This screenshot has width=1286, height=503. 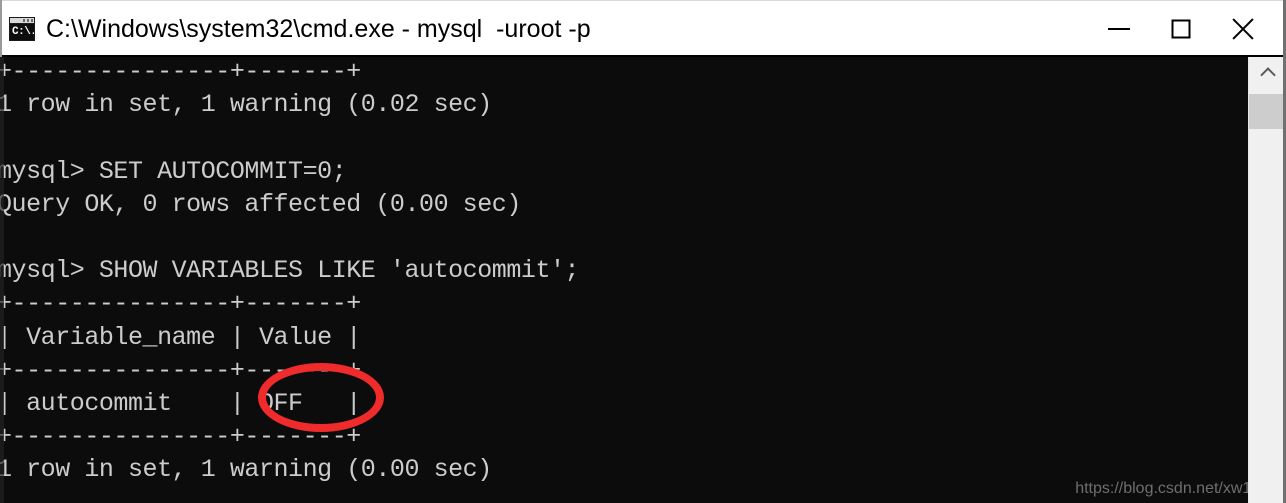 What do you see at coordinates (1243, 29) in the screenshot?
I see `close-button` at bounding box center [1243, 29].